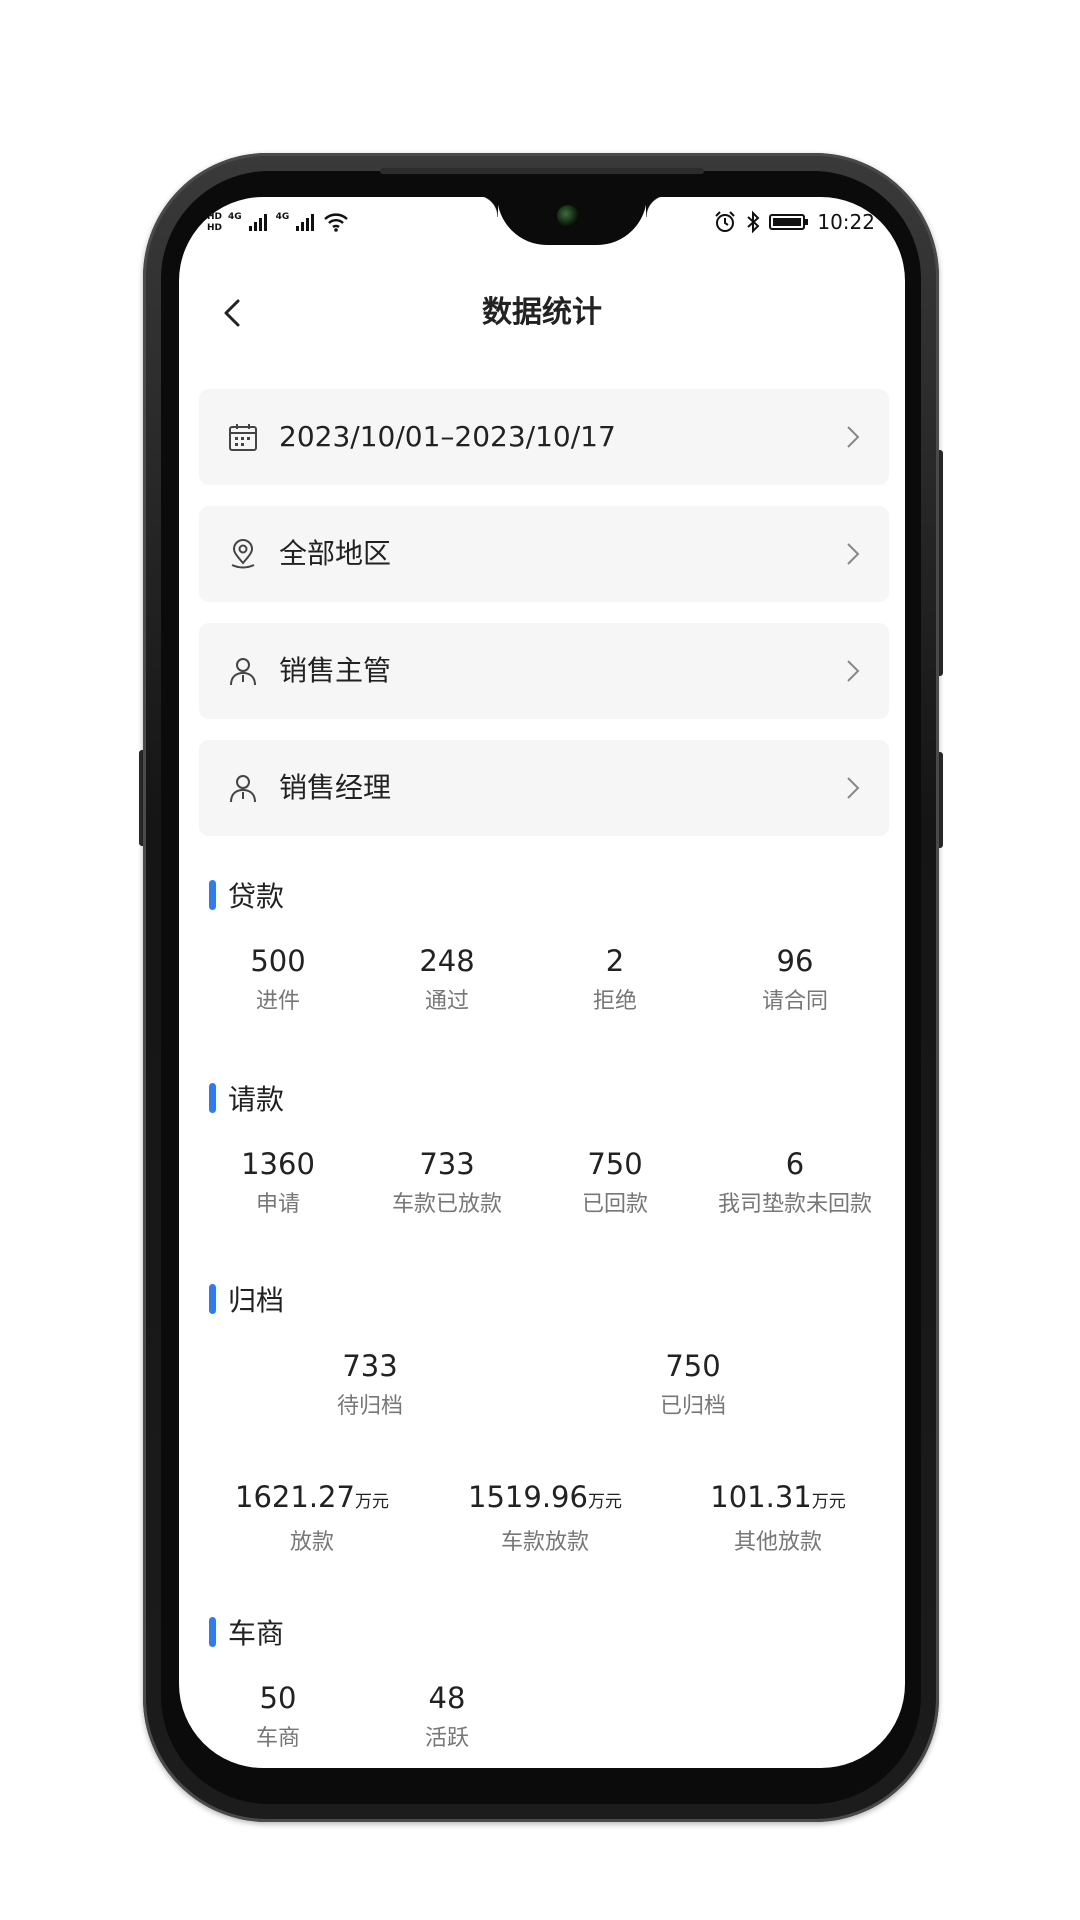 The height and width of the screenshot is (1920, 1080). Describe the element at coordinates (336, 222) in the screenshot. I see `wifi-icon` at that location.